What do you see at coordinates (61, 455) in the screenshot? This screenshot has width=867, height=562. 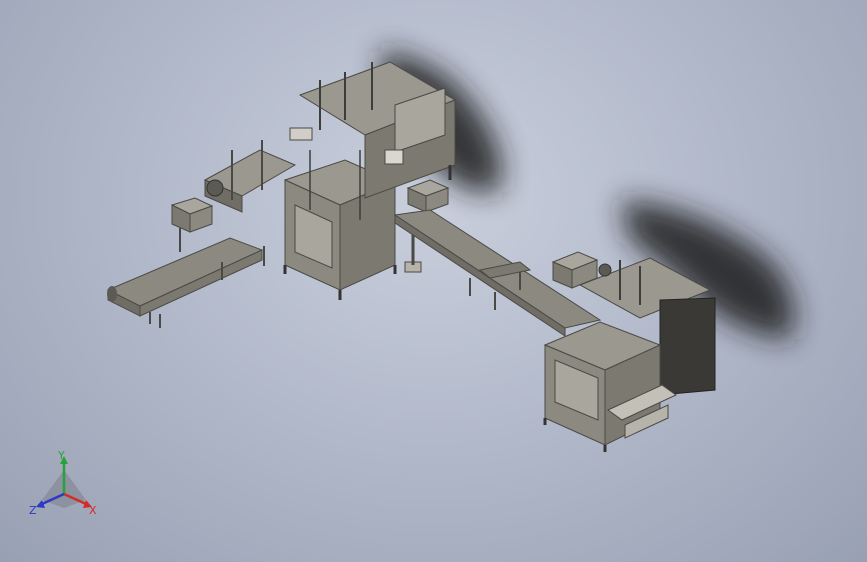 I see `triad-y-label: Y` at bounding box center [61, 455].